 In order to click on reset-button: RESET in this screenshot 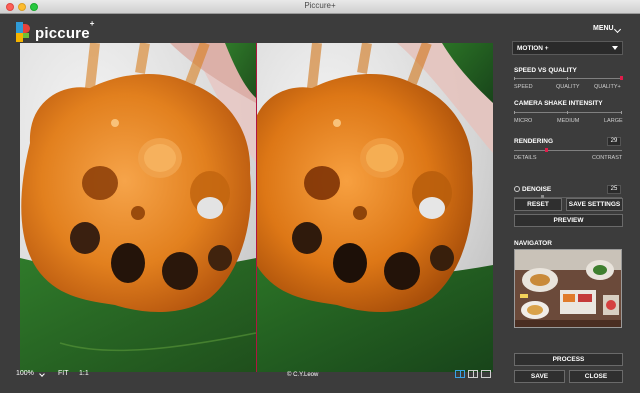, I will do `click(538, 204)`.